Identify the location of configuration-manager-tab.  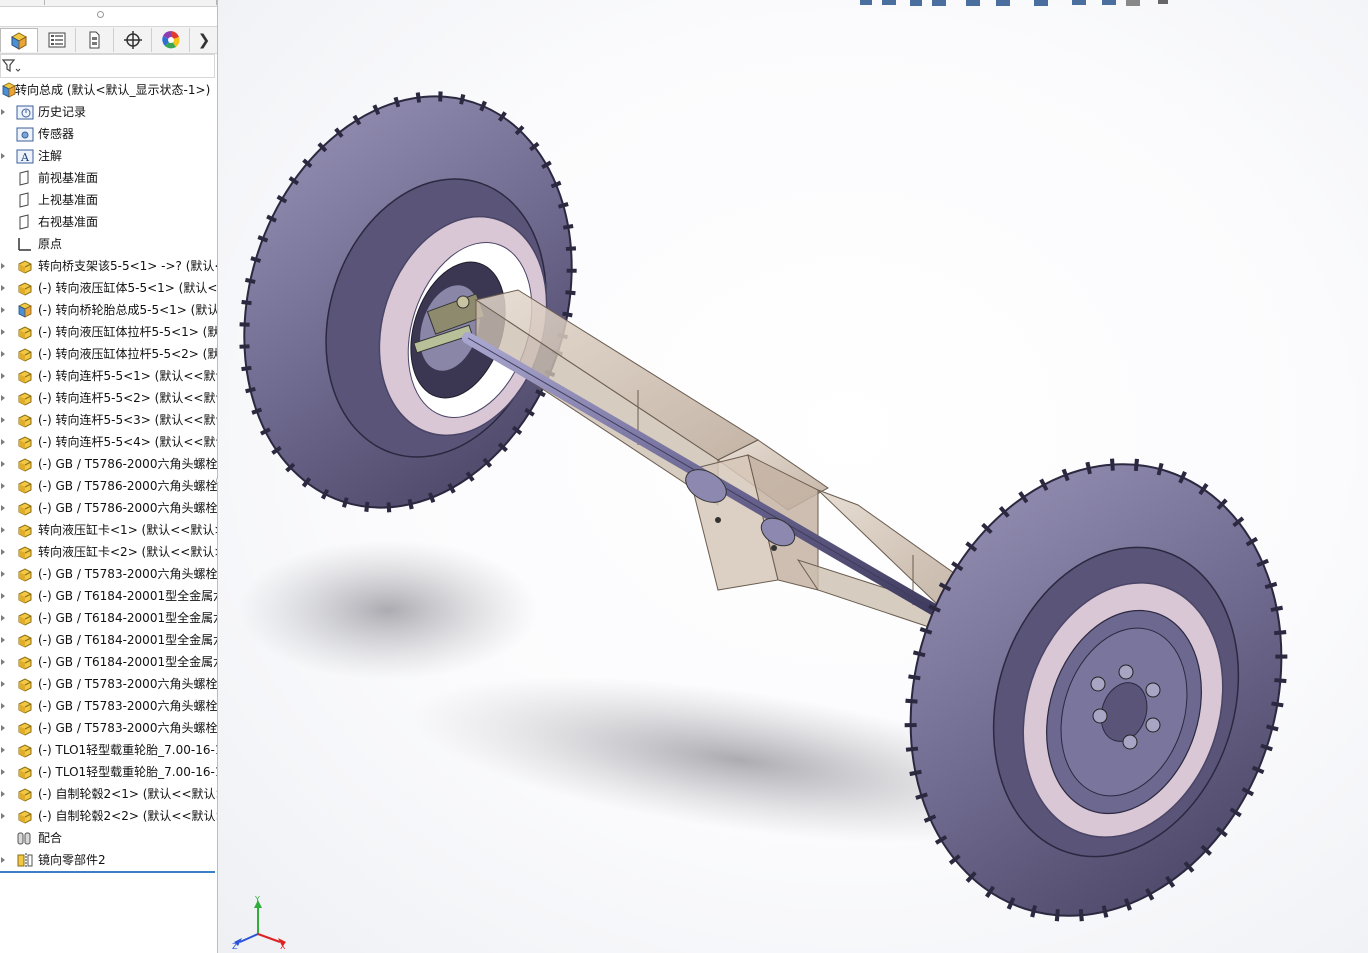
(95, 40).